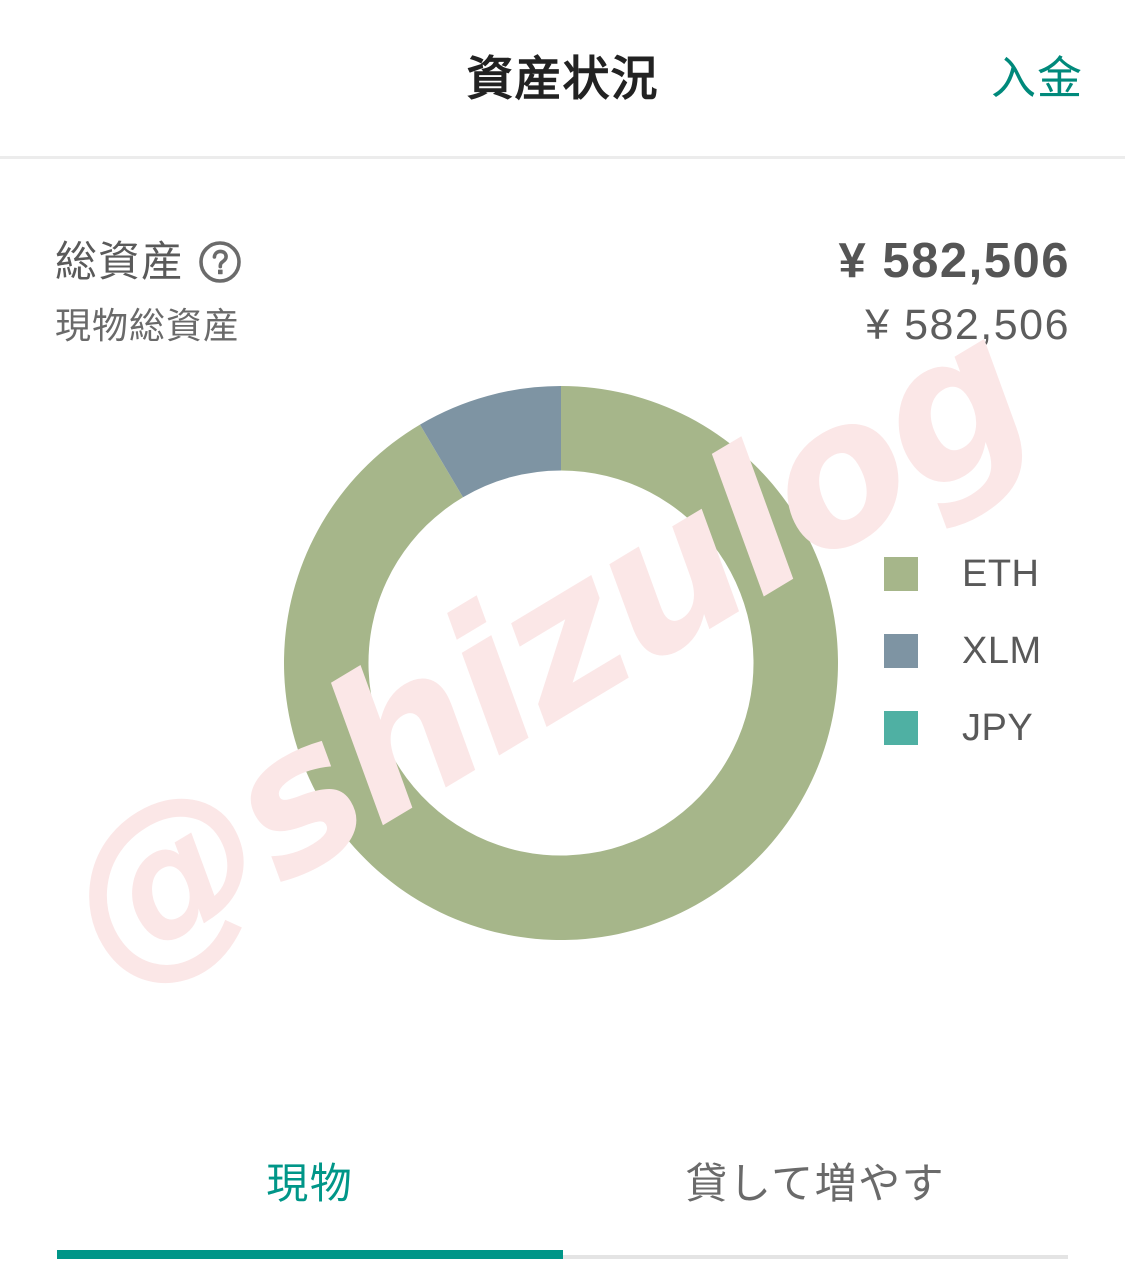 Image resolution: width=1125 pixels, height=1283 pixels. I want to click on total-assets-label-group: 総資産, so click(148, 262).